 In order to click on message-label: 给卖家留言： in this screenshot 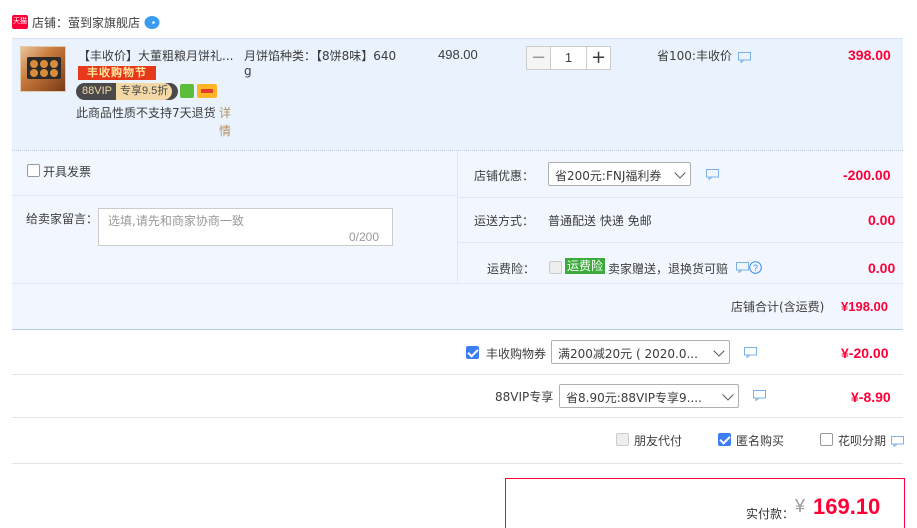, I will do `click(62, 219)`.